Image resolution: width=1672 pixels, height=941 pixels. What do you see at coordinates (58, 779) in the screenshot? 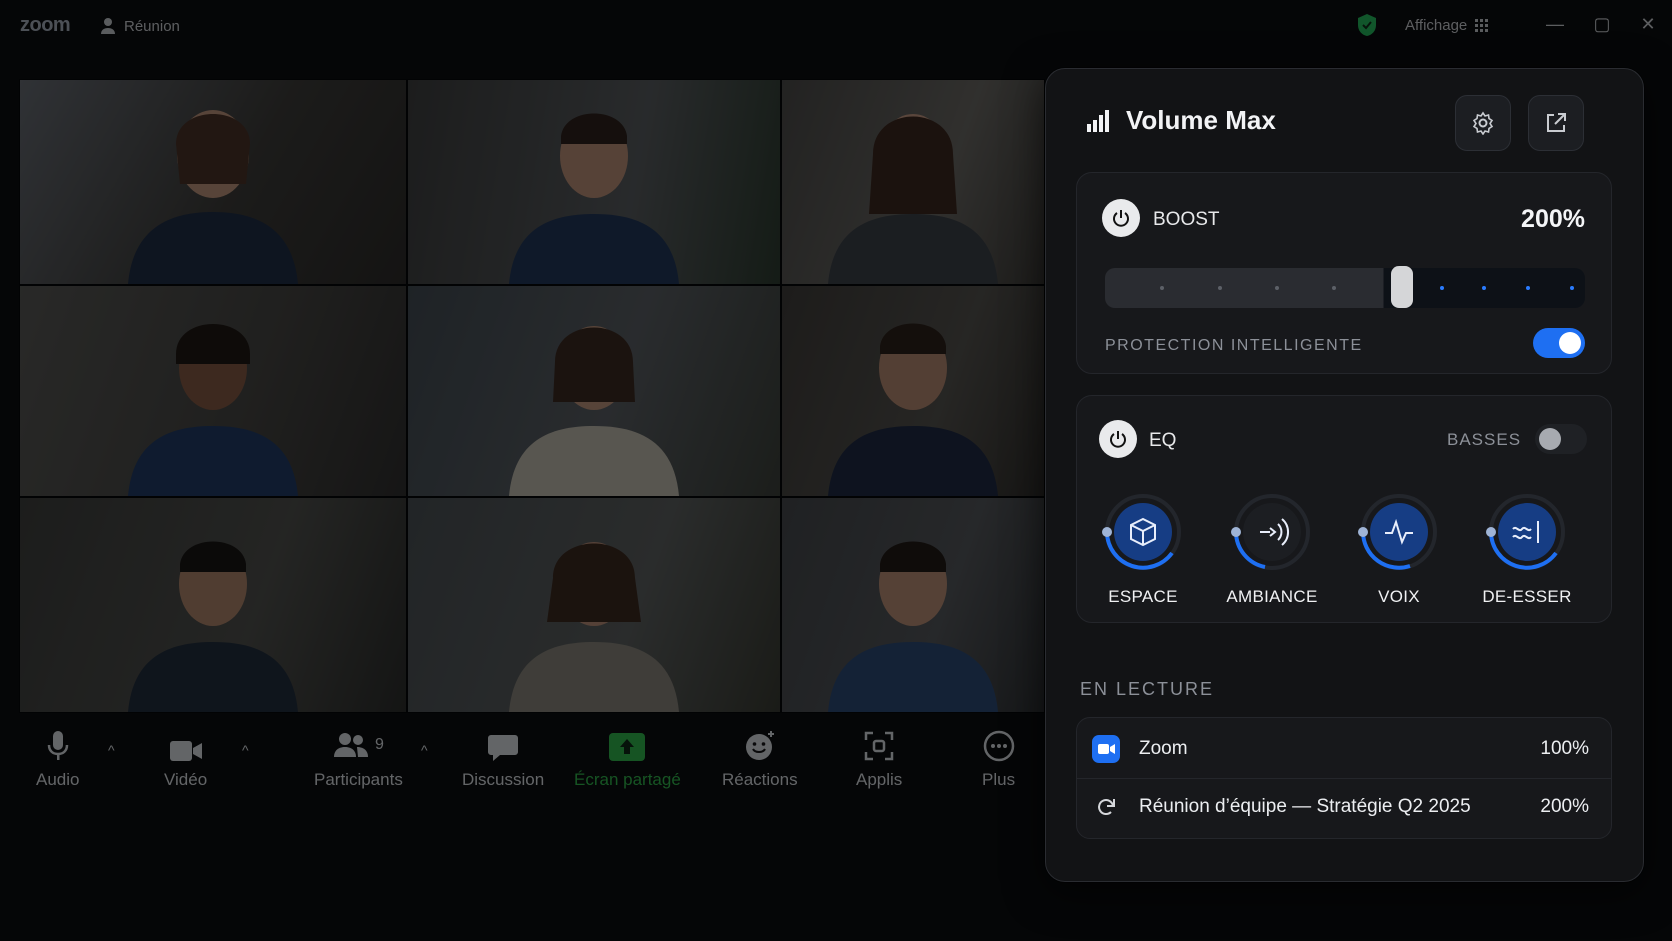
I see `audio-label: Audio` at bounding box center [58, 779].